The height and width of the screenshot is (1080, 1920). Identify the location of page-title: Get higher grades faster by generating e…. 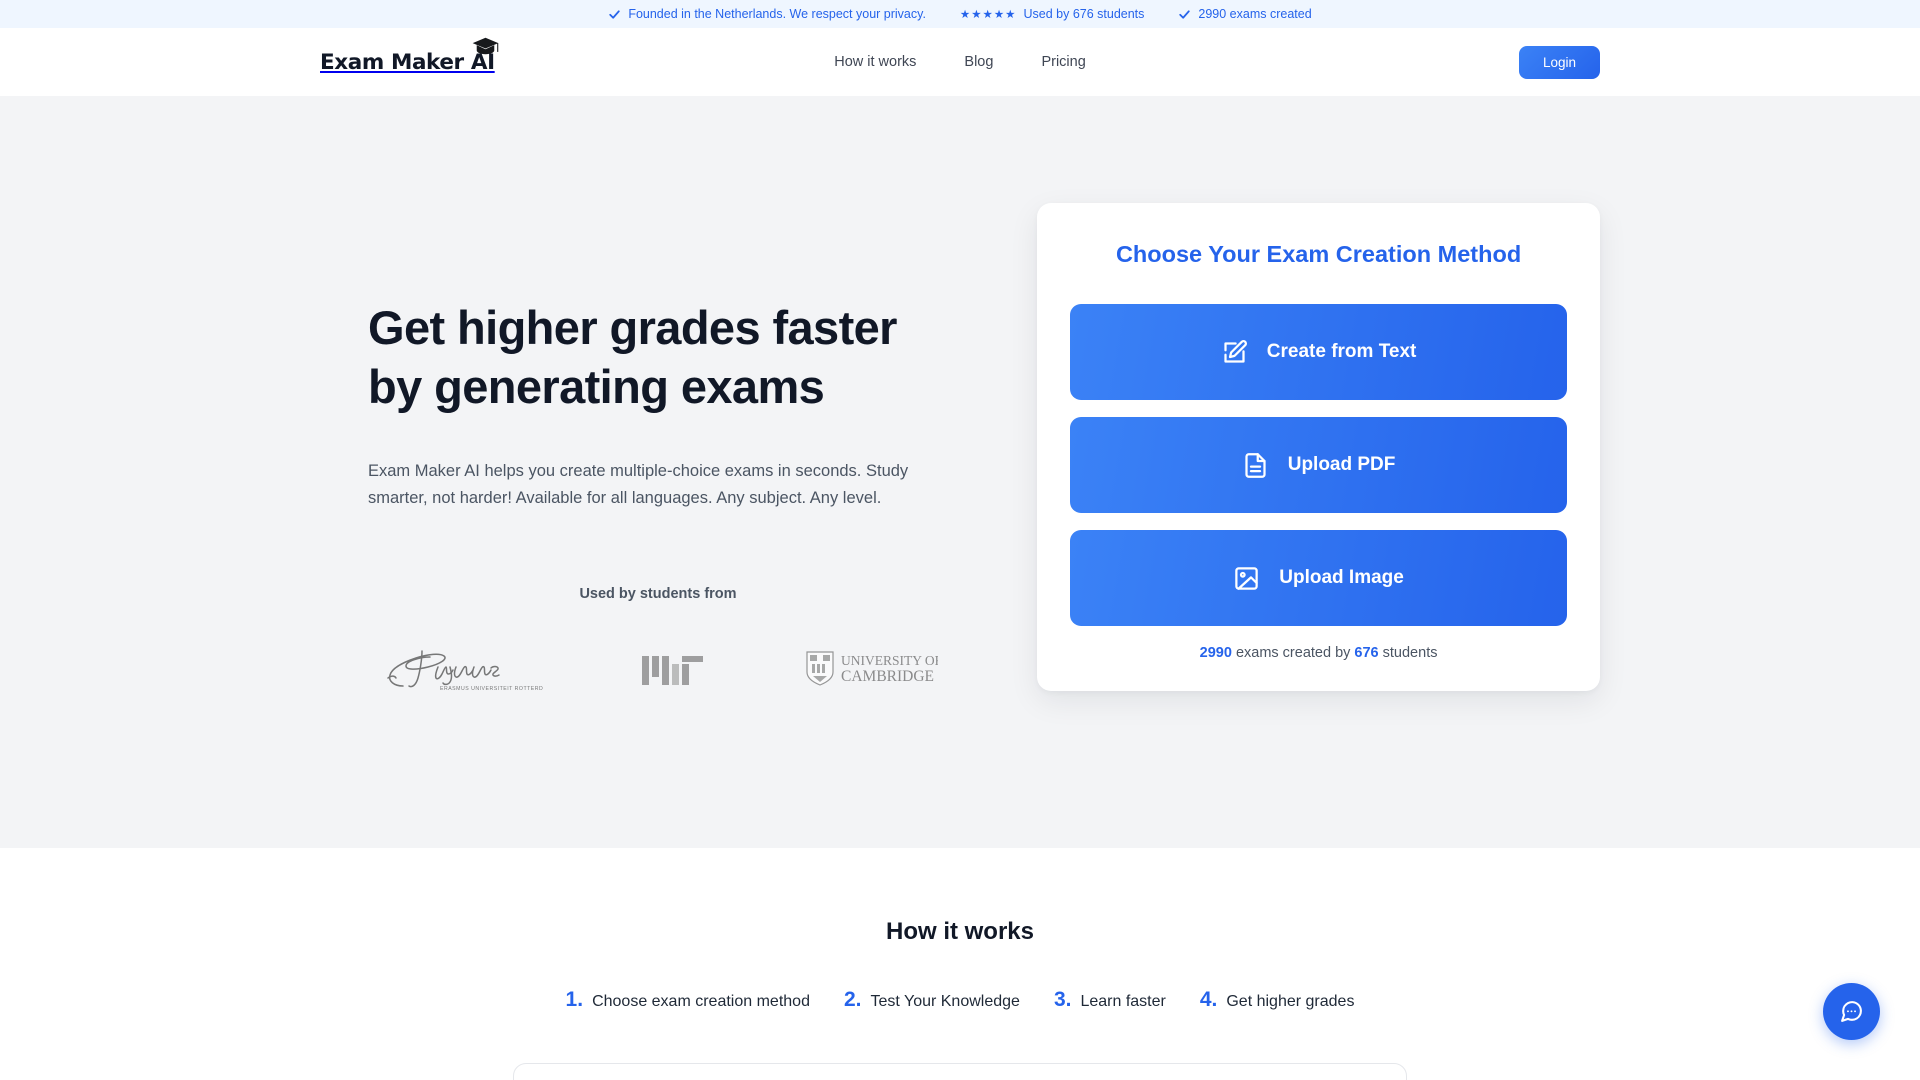
(664, 357).